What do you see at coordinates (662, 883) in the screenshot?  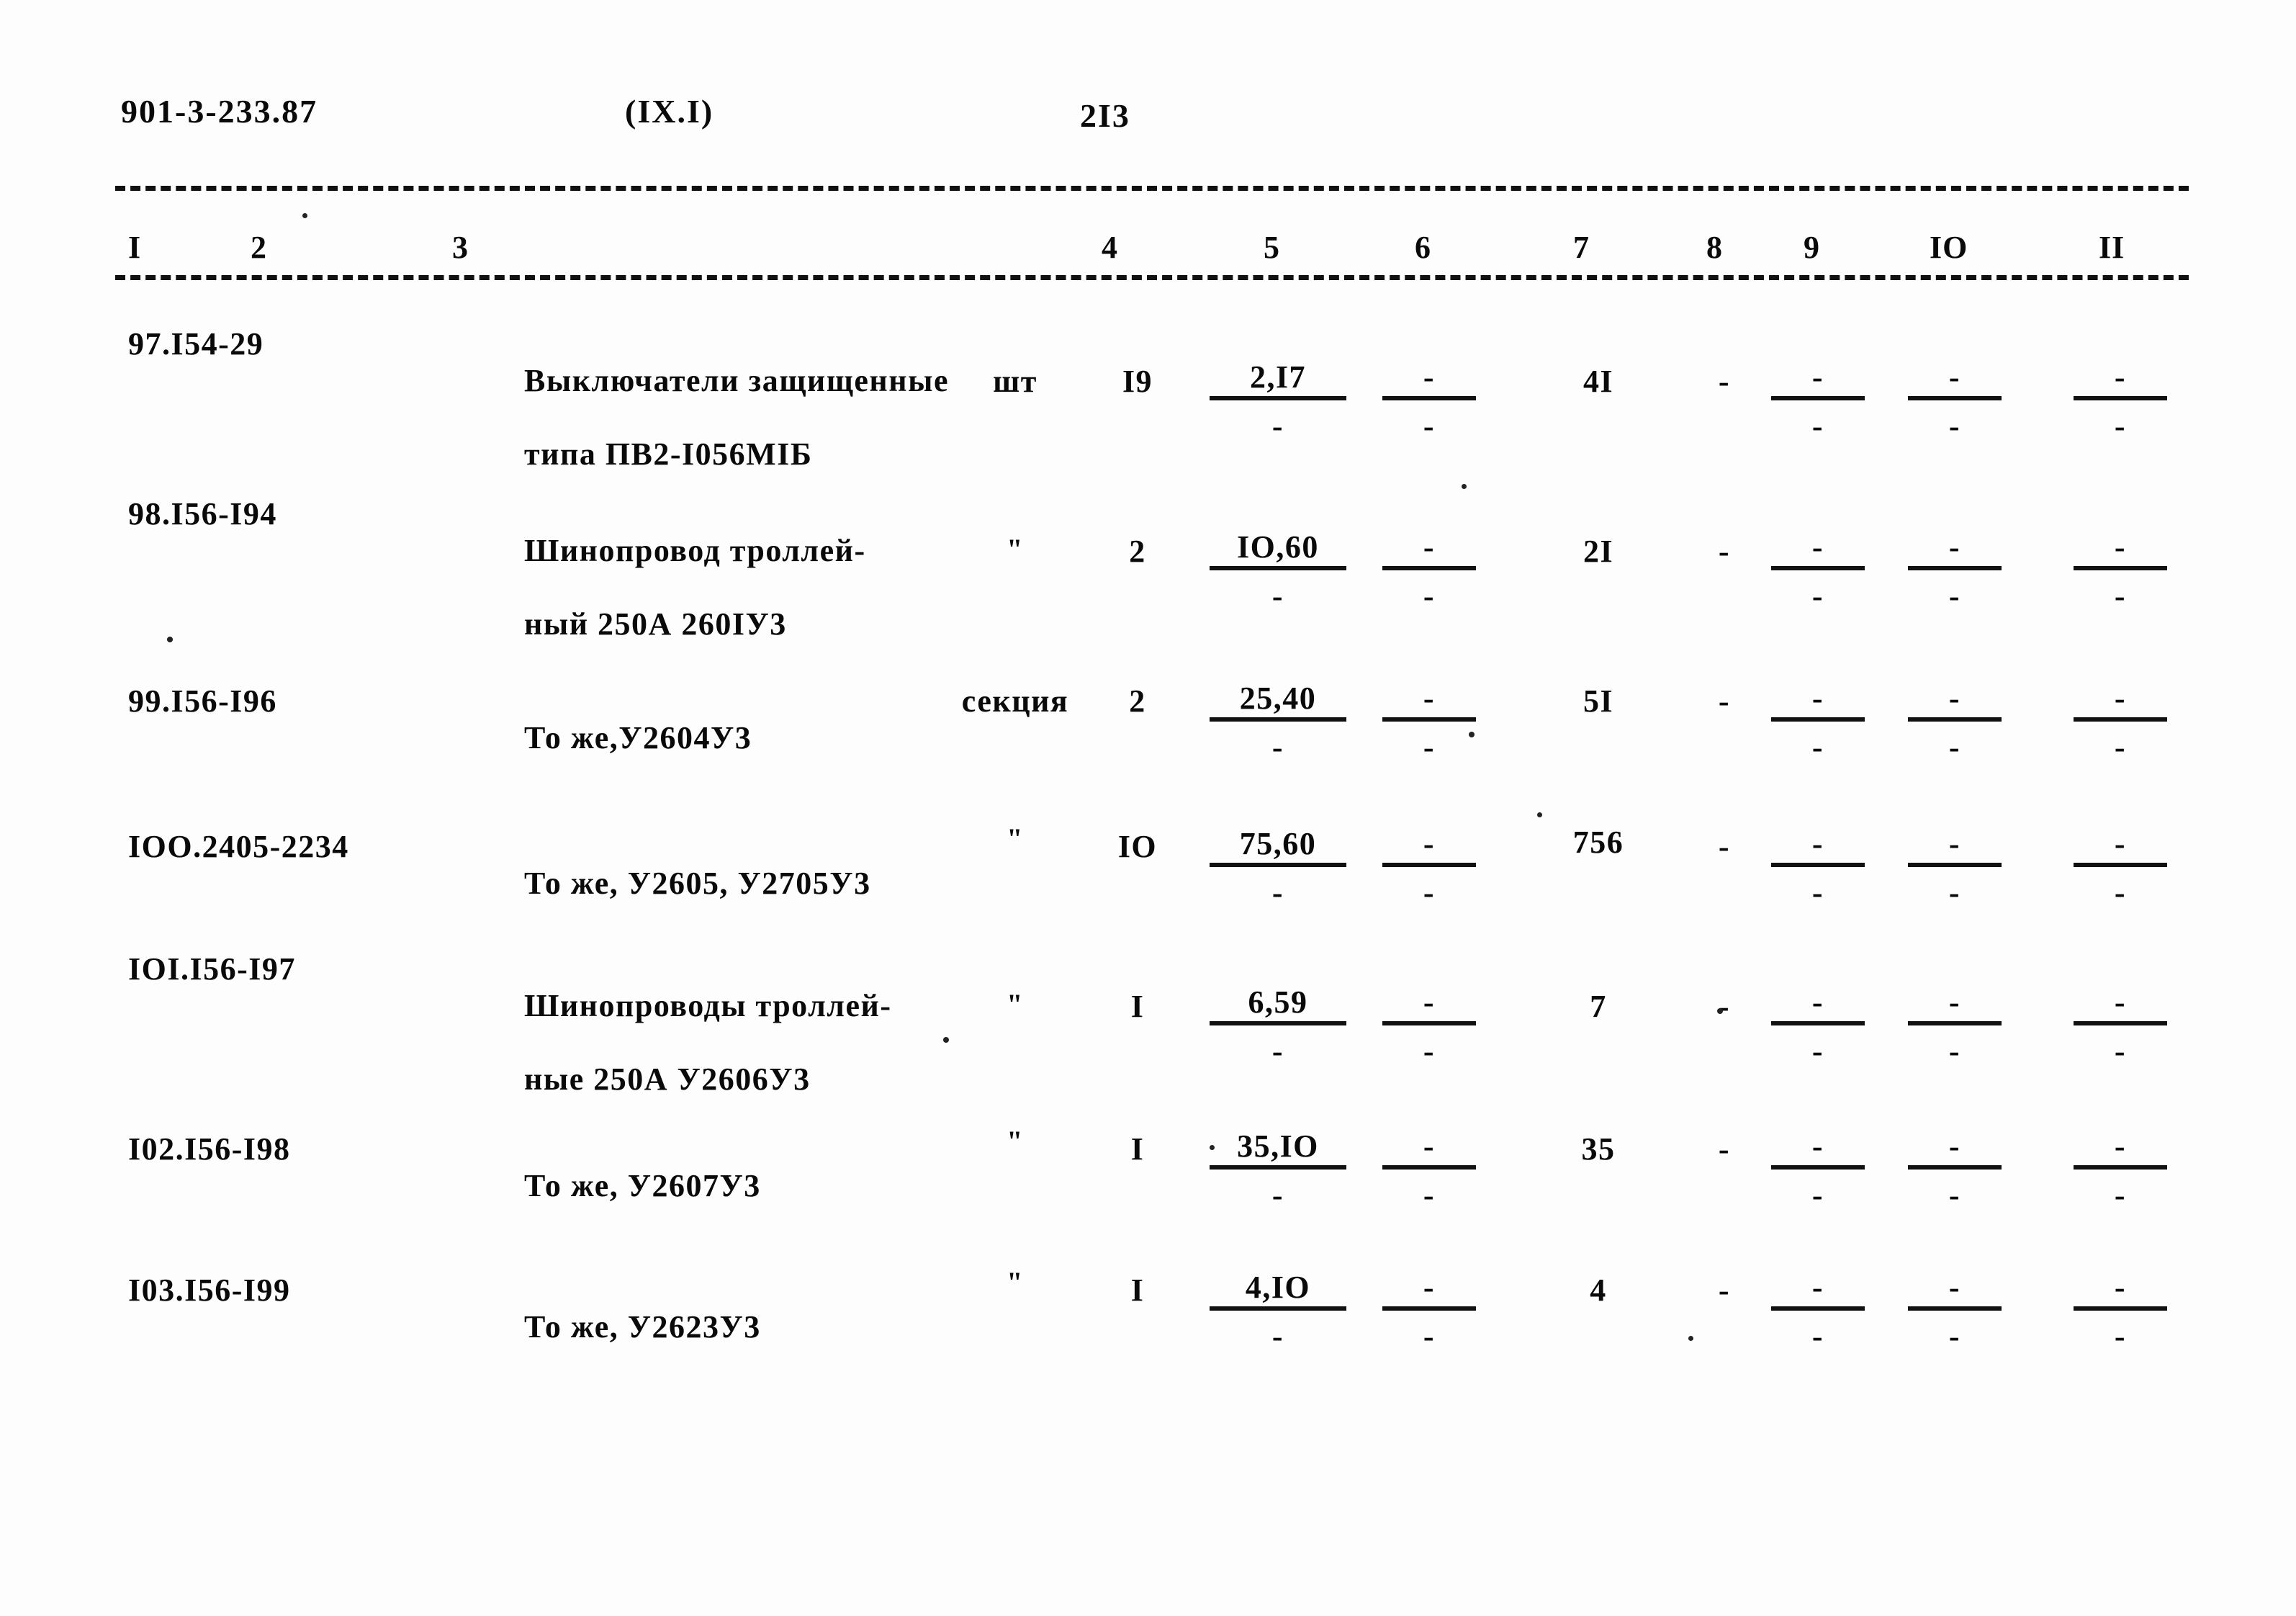 I see `row-name: То же, У2605, У2705У3` at bounding box center [662, 883].